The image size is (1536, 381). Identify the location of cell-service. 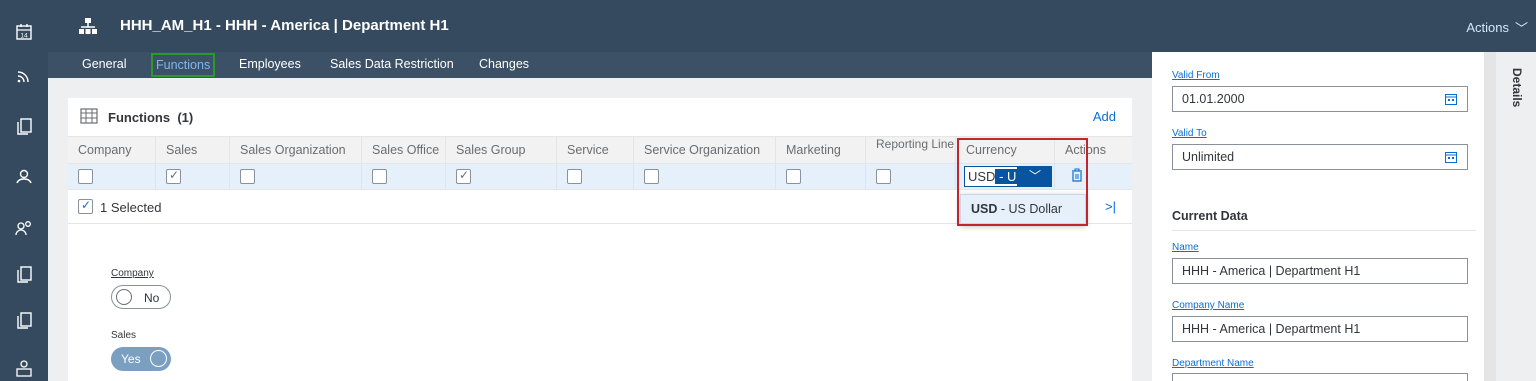
(595, 176).